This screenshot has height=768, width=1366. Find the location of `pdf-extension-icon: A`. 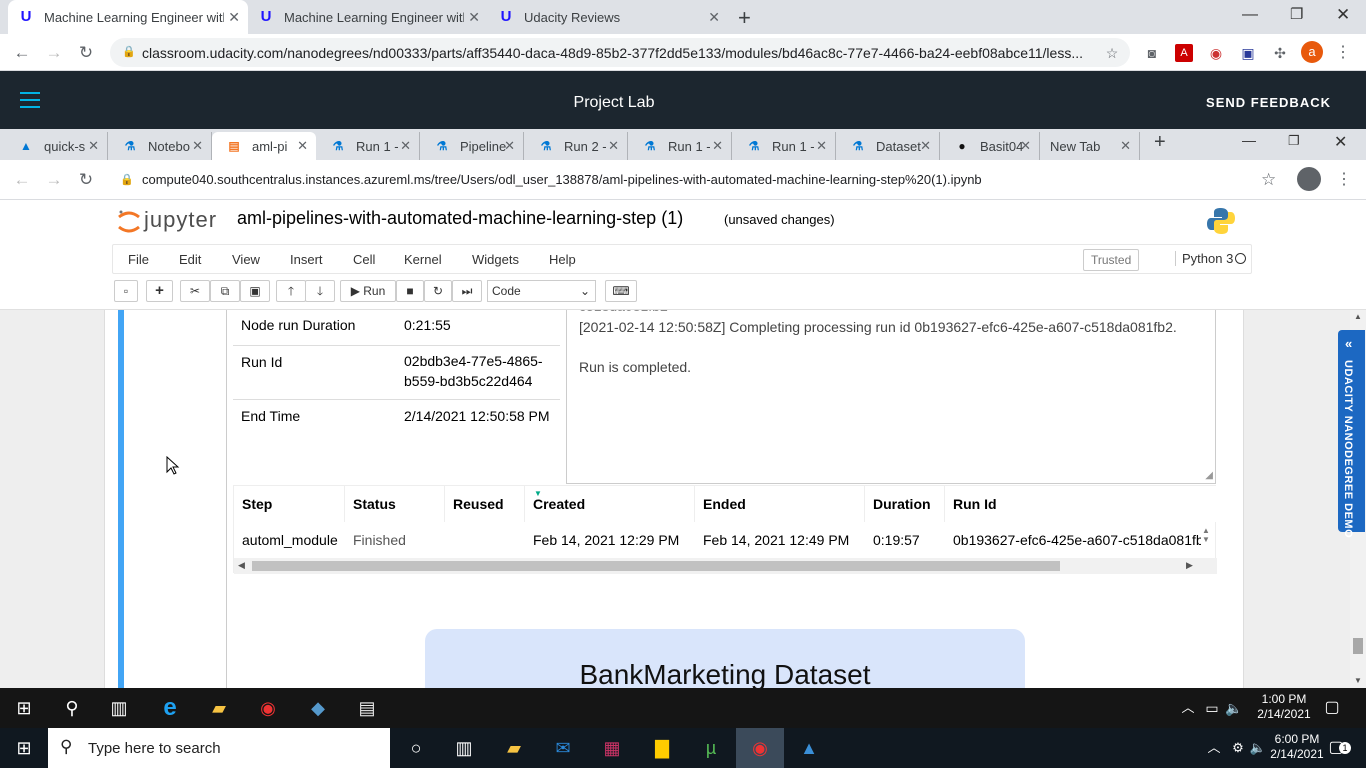

pdf-extension-icon: A is located at coordinates (1184, 53).